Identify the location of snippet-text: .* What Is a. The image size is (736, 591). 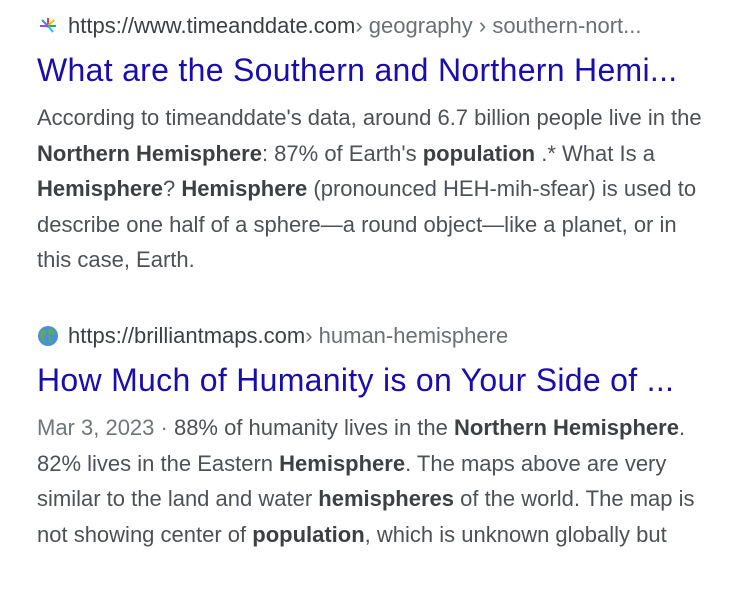
(595, 153).